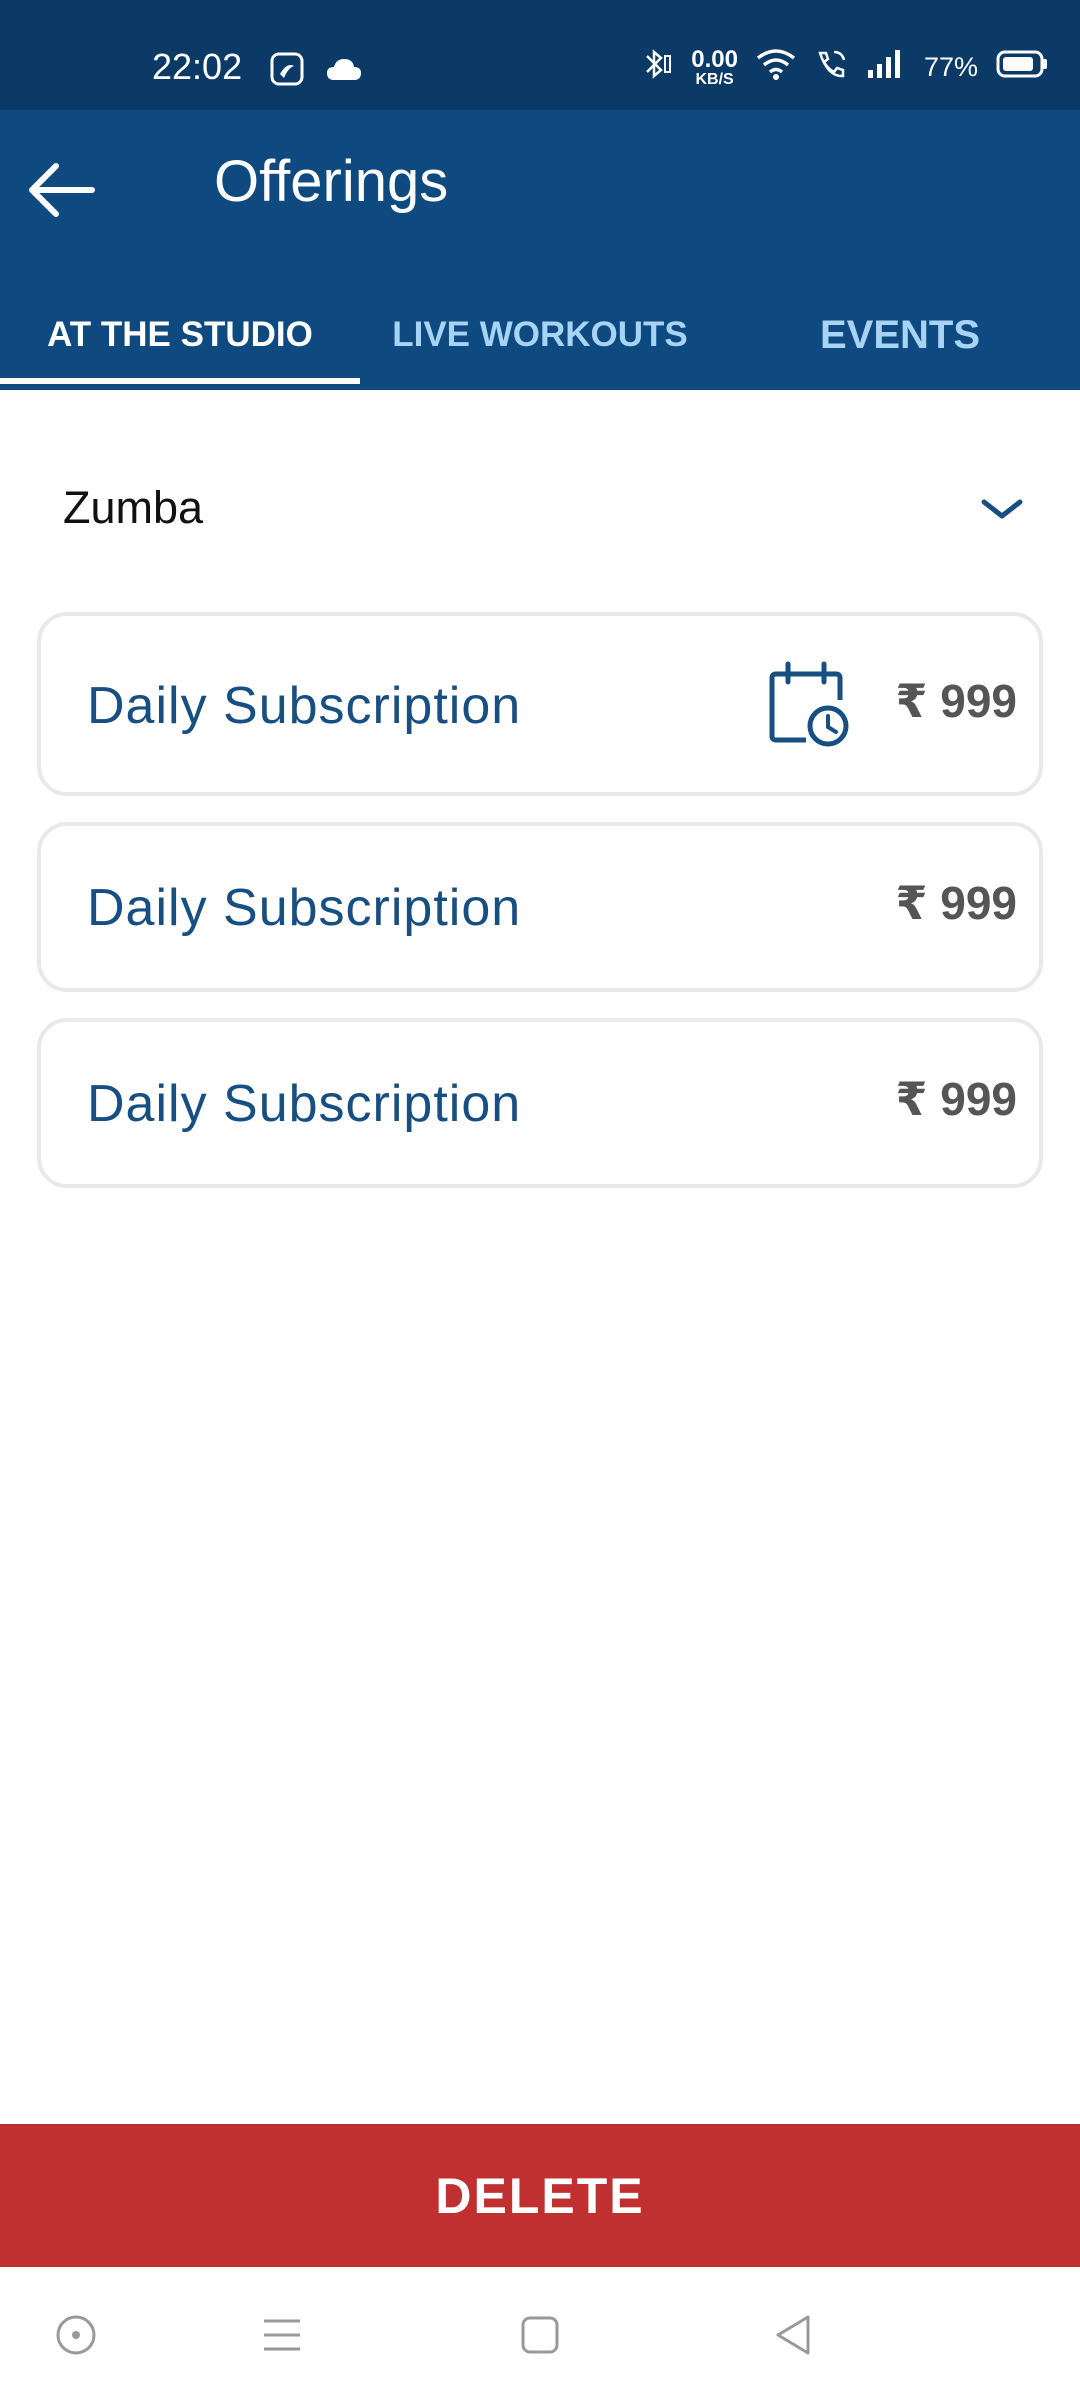  I want to click on battery-icon, so click(1022, 67).